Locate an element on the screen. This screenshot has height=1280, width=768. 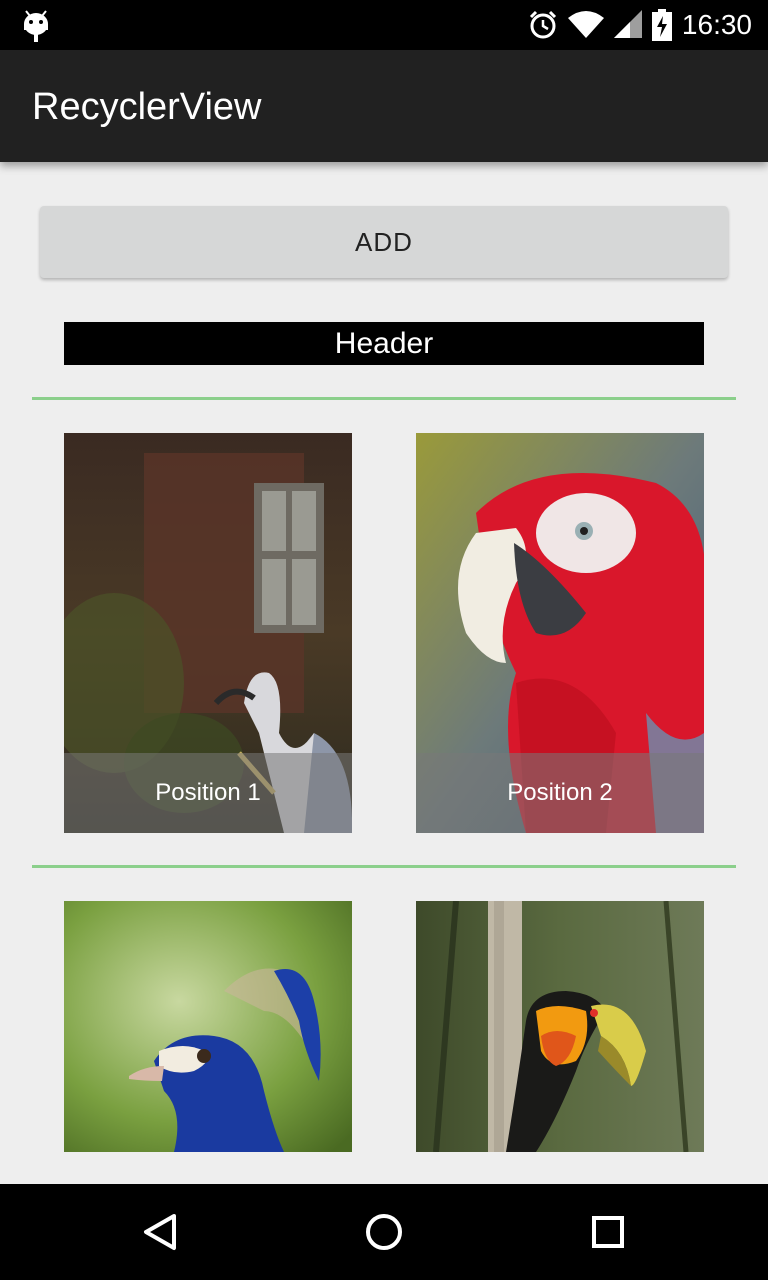
toucan-image is located at coordinates (560, 1026).